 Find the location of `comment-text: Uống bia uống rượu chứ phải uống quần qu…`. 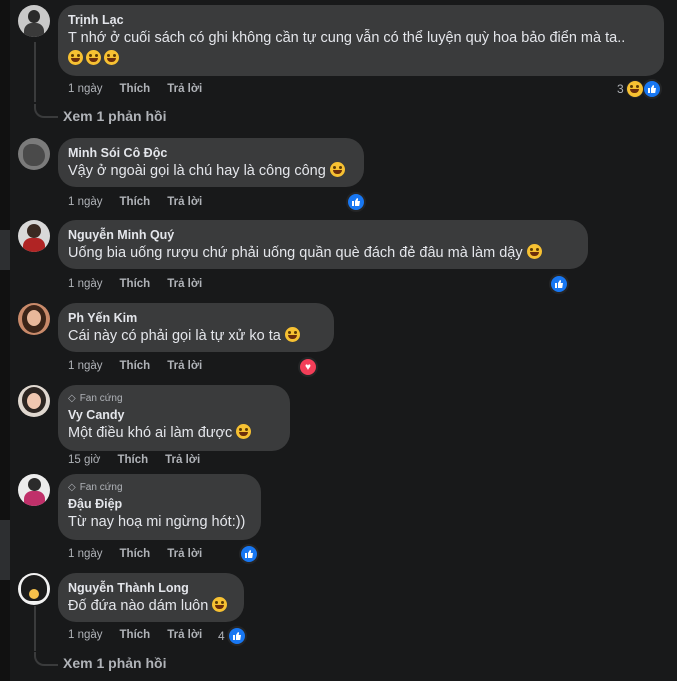

comment-text: Uống bia uống rượu chứ phải uống quần qu… is located at coordinates (322, 253).